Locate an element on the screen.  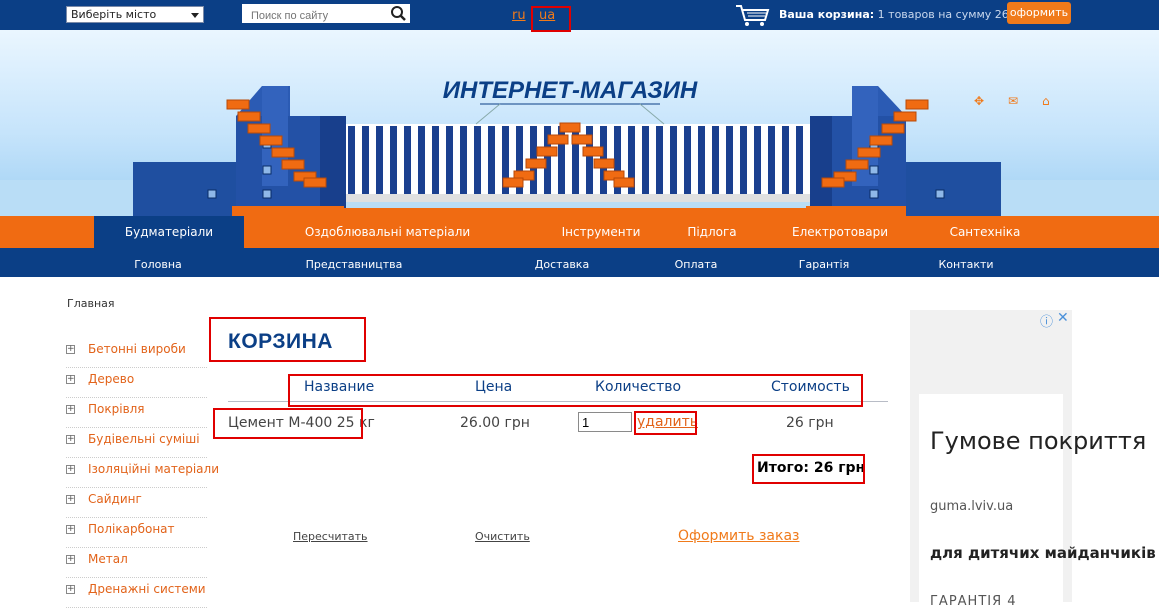
sidebar-item: + Ізоляційні матеріали is located at coordinates (142, 473).